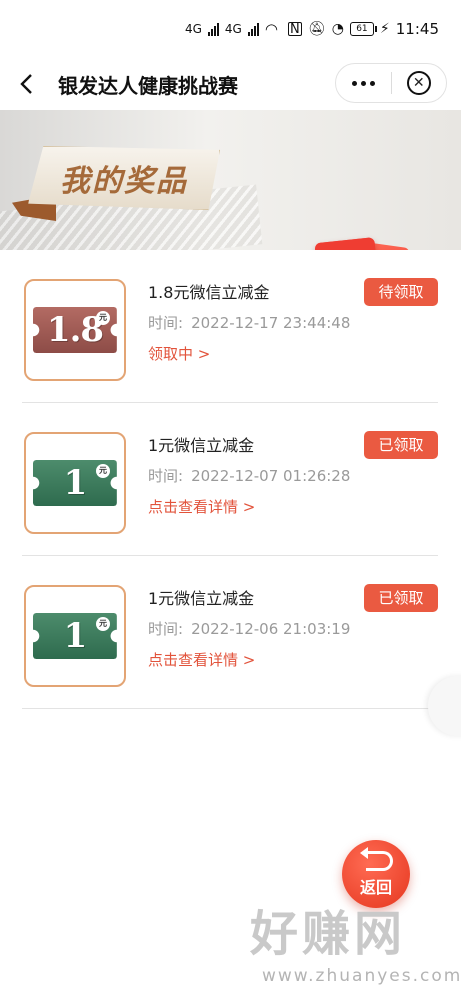 The height and width of the screenshot is (1000, 461). Describe the element at coordinates (375, 887) in the screenshot. I see `return-button-label: 返回` at that location.